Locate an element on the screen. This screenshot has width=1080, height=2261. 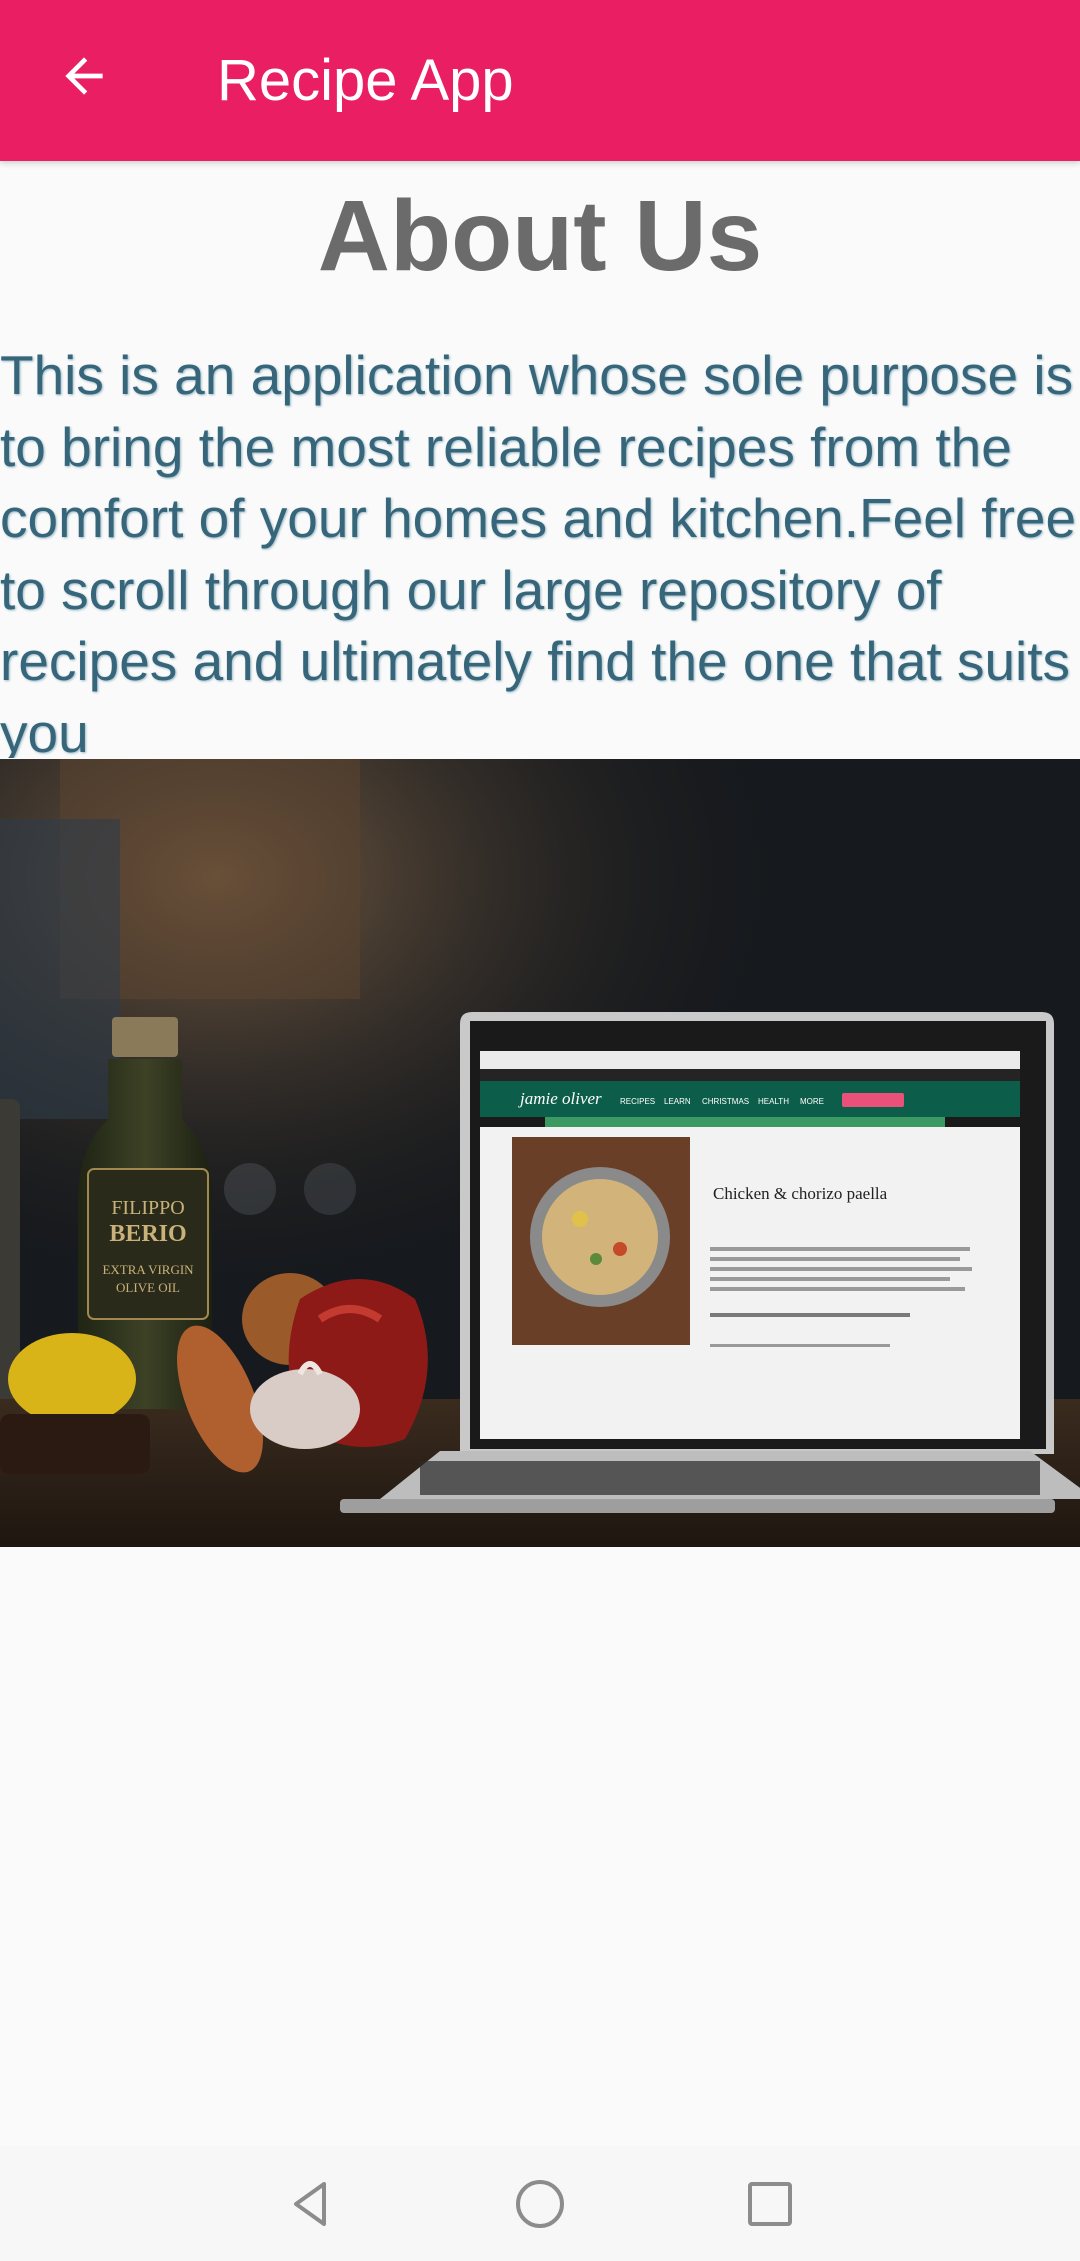
app-bar: Recipe App is located at coordinates (540, 80).